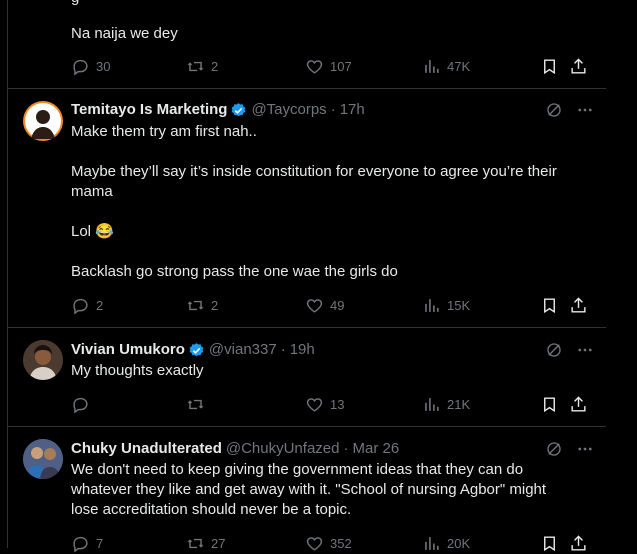 This screenshot has height=554, width=637. I want to click on tweet-actions: 2 2 49 15K, so click(331, 306).